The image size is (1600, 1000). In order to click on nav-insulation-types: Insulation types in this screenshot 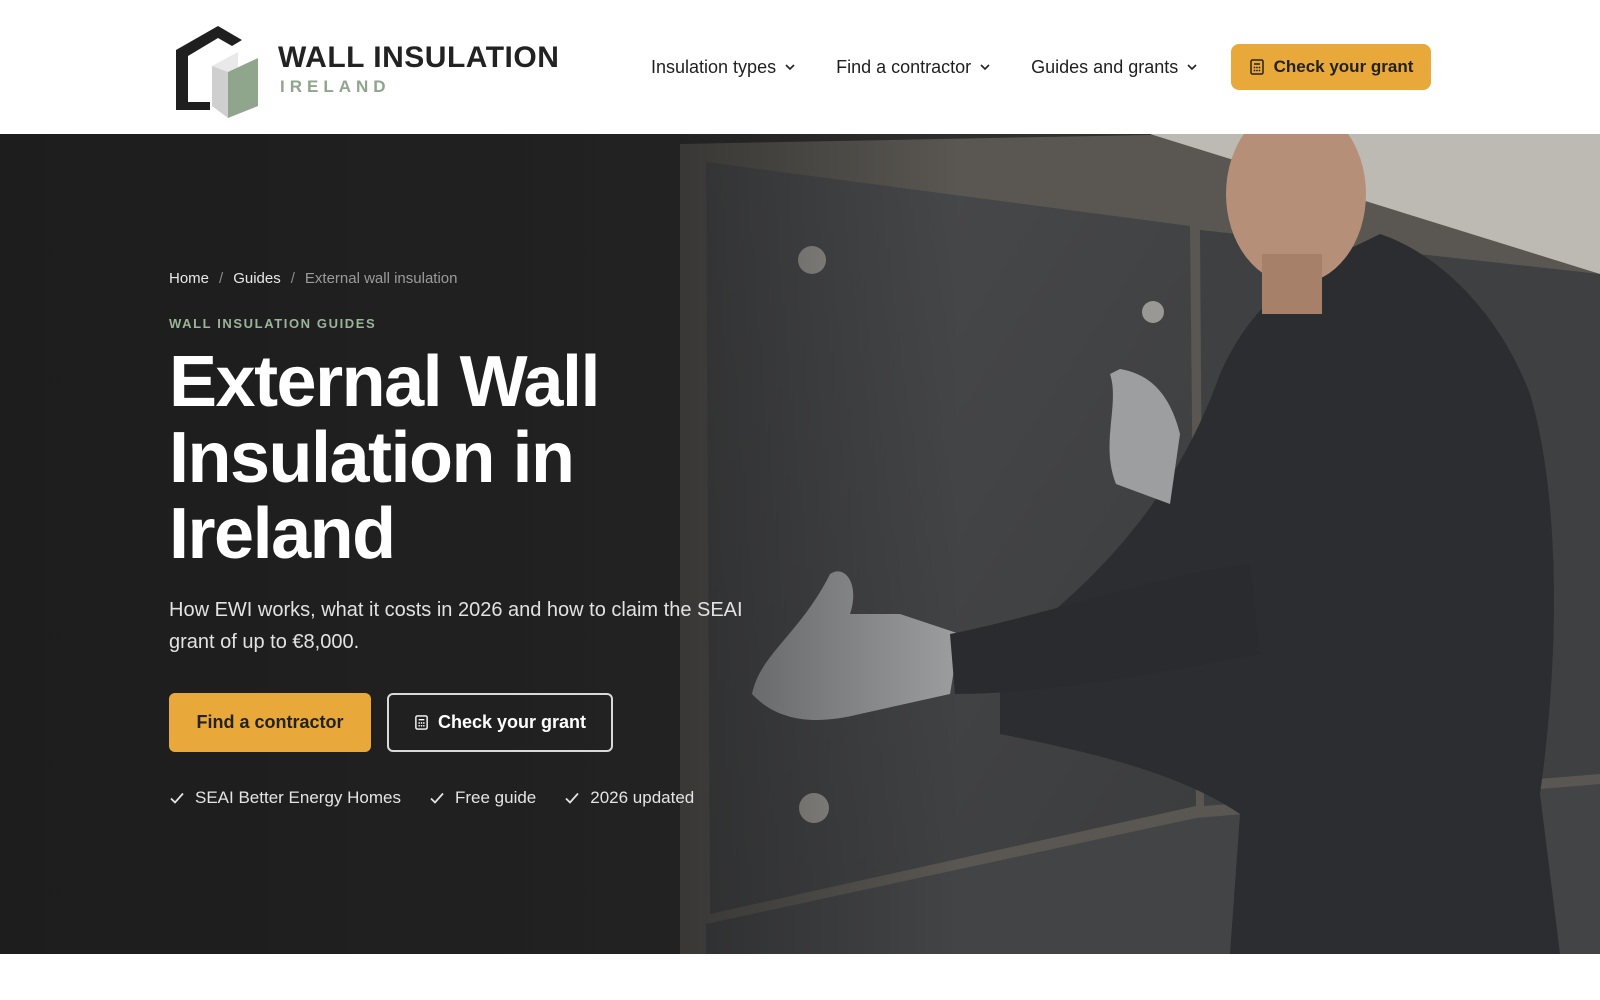, I will do `click(723, 67)`.